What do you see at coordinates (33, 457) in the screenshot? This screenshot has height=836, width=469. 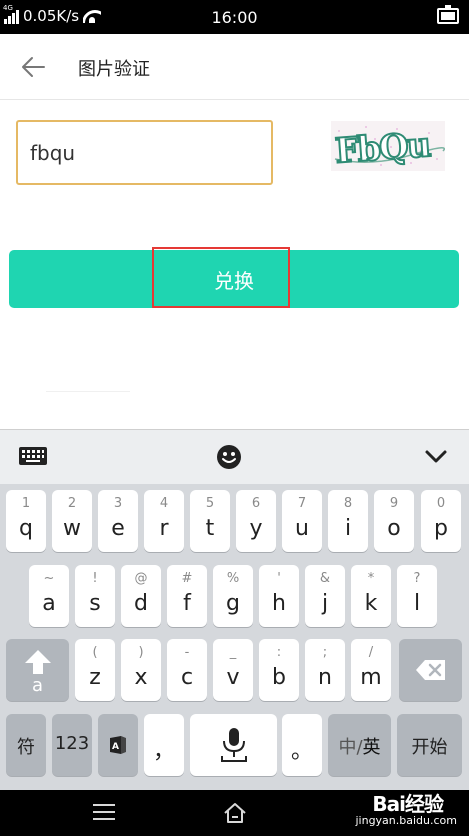 I see `keyboard-switch-icon` at bounding box center [33, 457].